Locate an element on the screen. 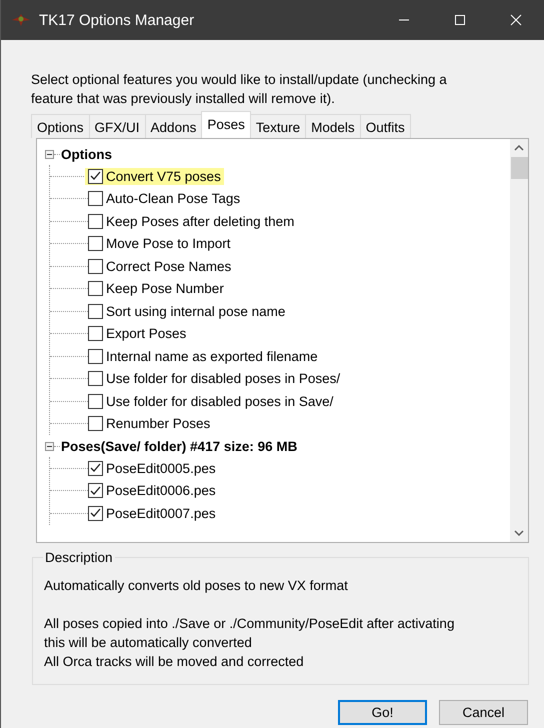 This screenshot has height=728, width=544. scroll-thumb is located at coordinates (519, 168).